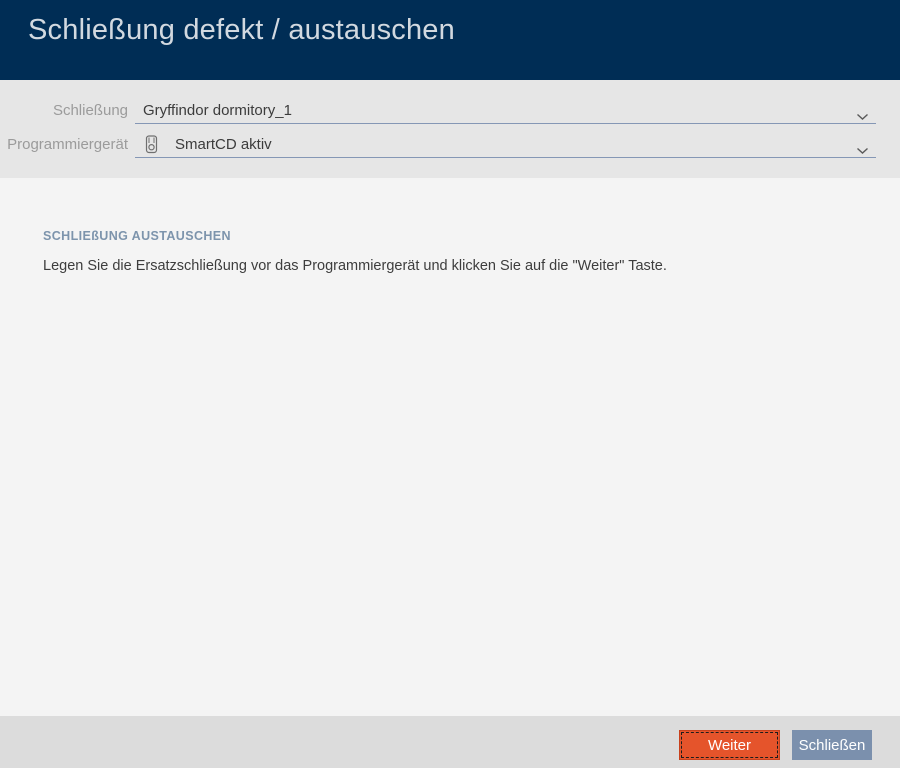 This screenshot has height=768, width=900. What do you see at coordinates (832, 745) in the screenshot?
I see `close-button: Schließen` at bounding box center [832, 745].